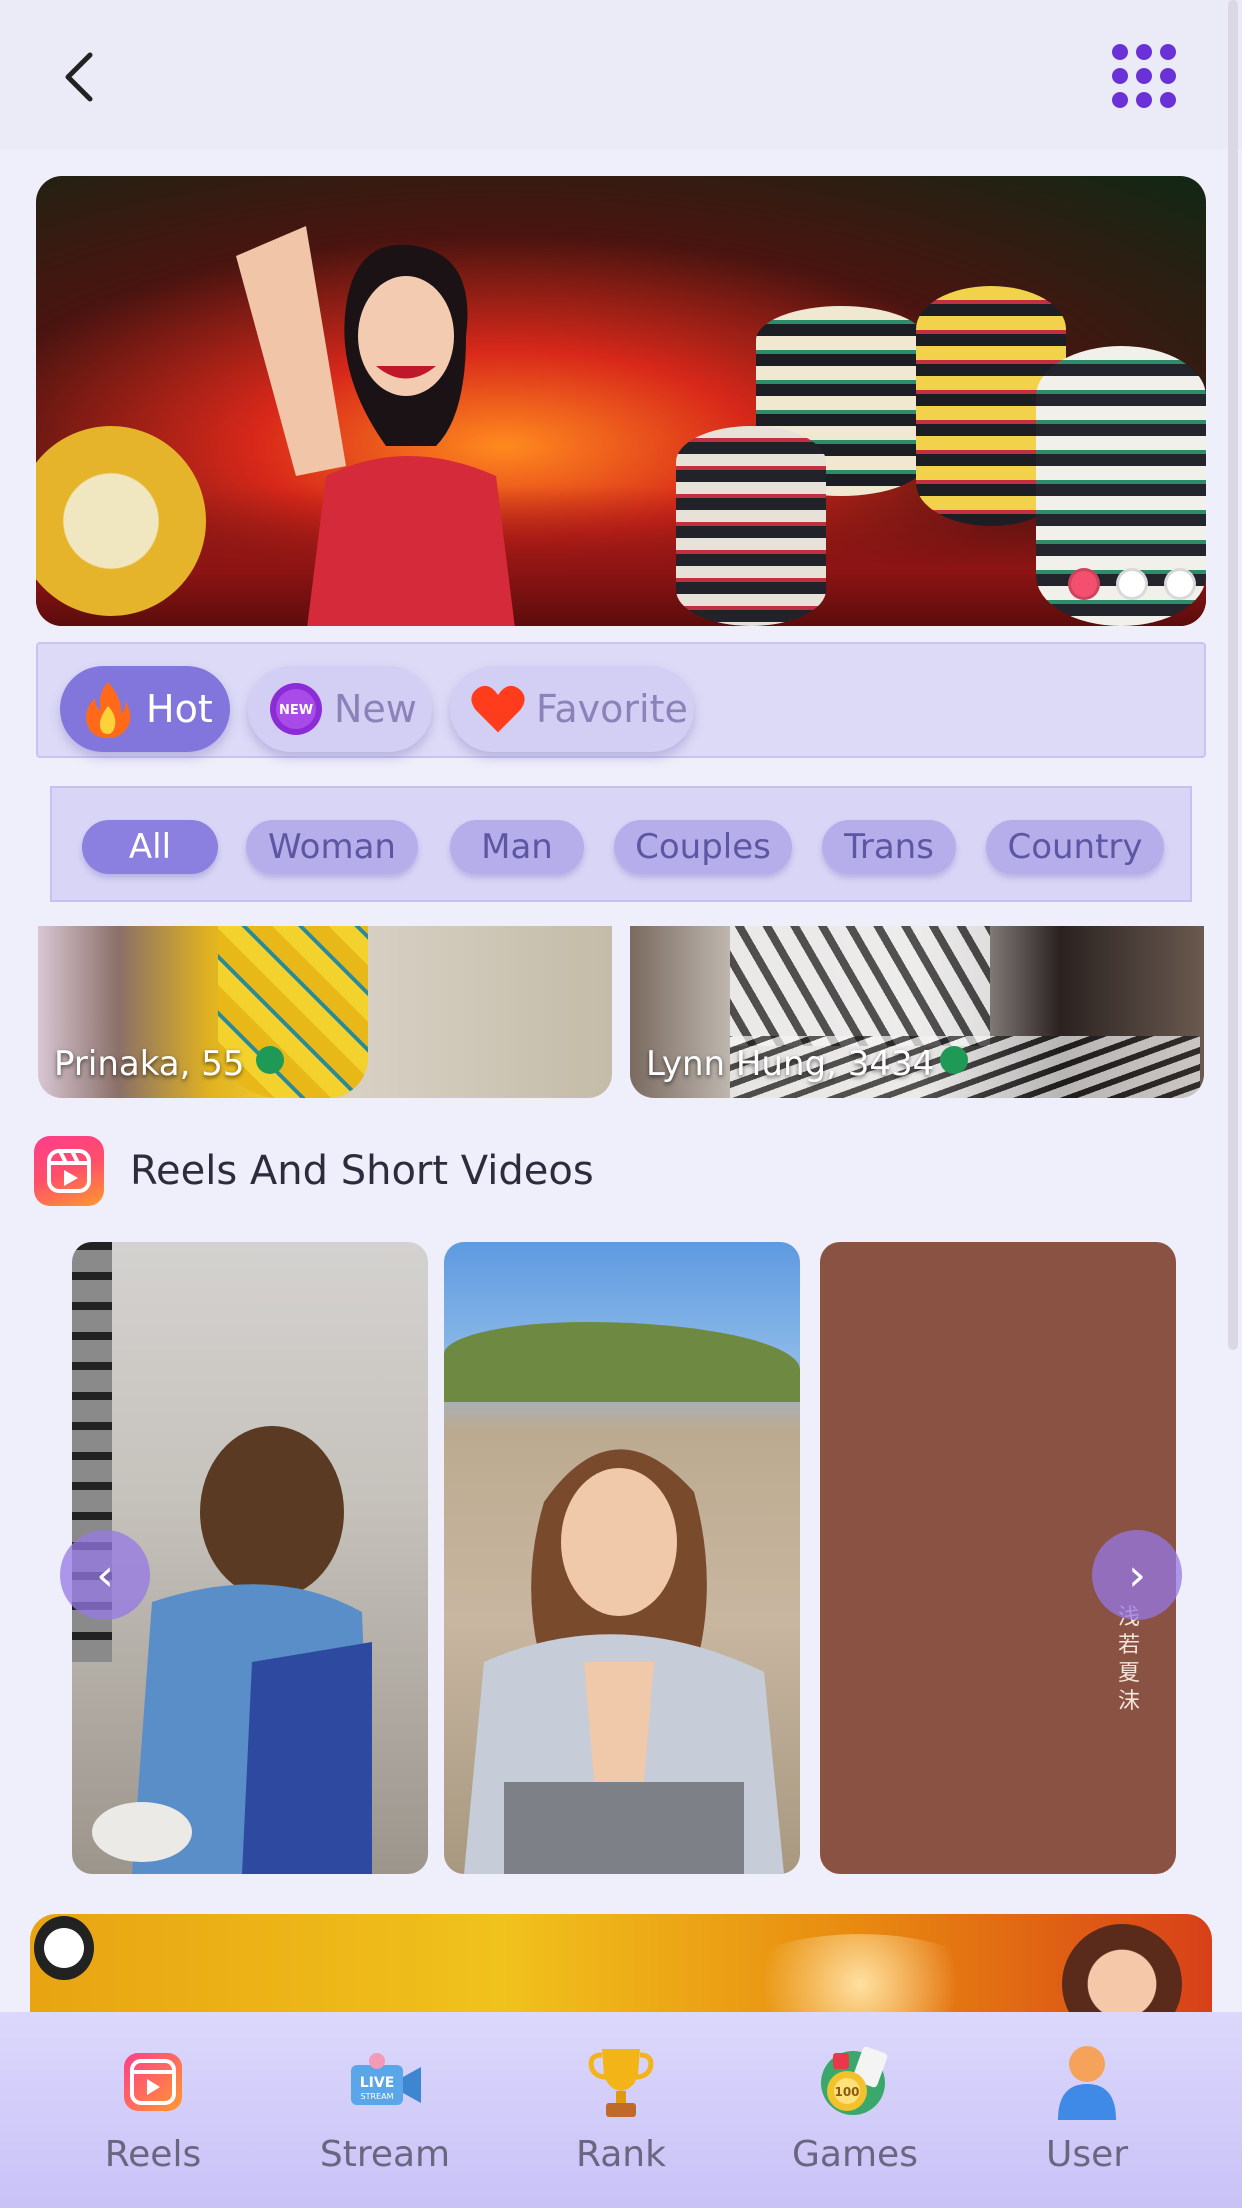 This screenshot has width=1242, height=2208. I want to click on svg-text: STREAM, so click(377, 2096).